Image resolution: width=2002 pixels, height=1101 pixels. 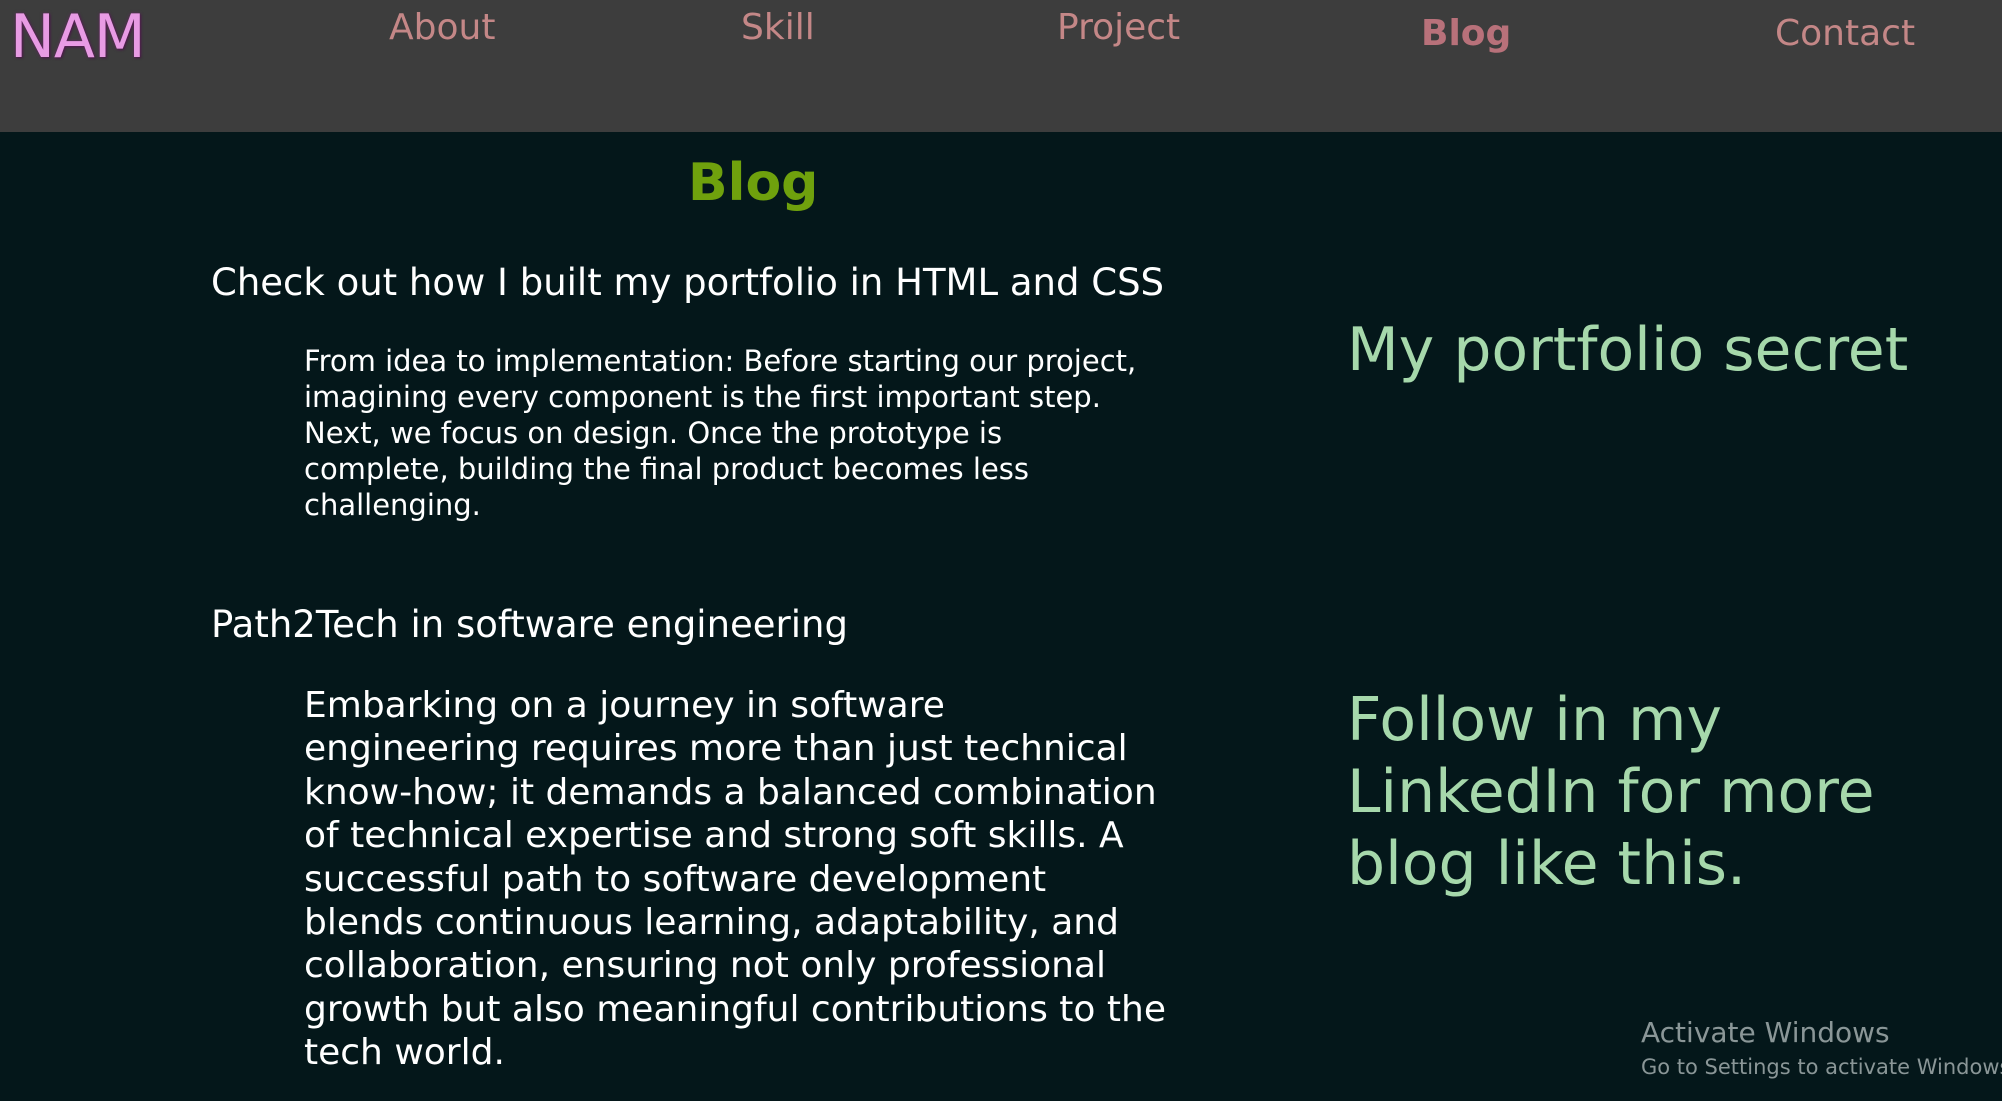 I want to click on nav-link-about: About, so click(x=442, y=28).